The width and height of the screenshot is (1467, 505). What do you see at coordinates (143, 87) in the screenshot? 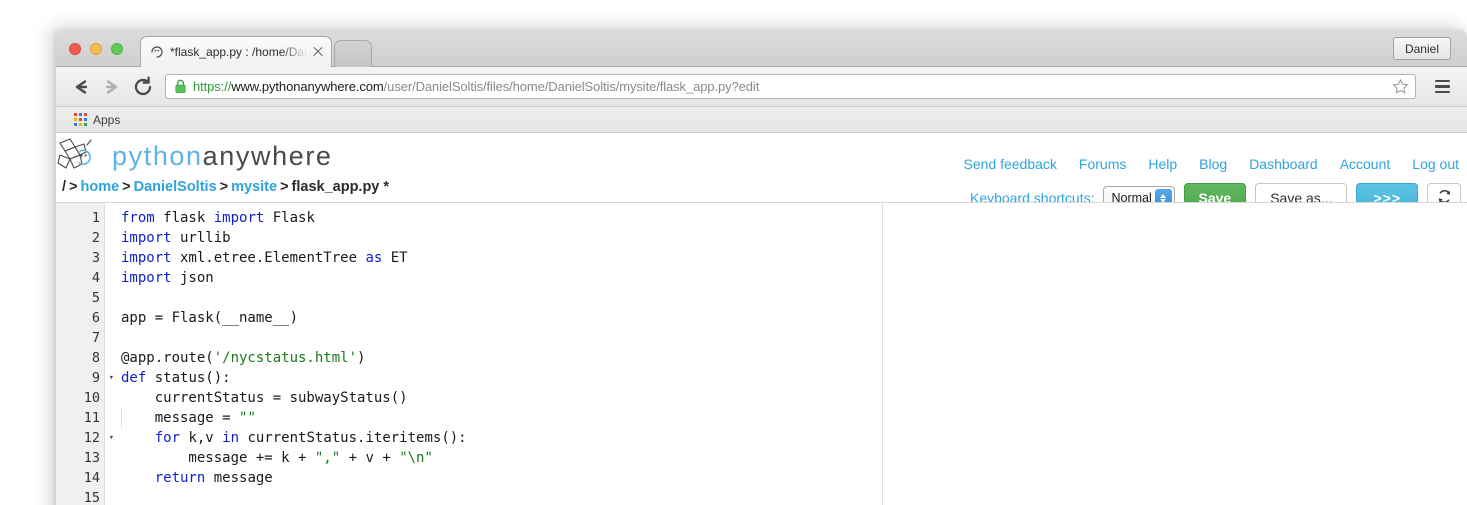
I see `reload-icon` at bounding box center [143, 87].